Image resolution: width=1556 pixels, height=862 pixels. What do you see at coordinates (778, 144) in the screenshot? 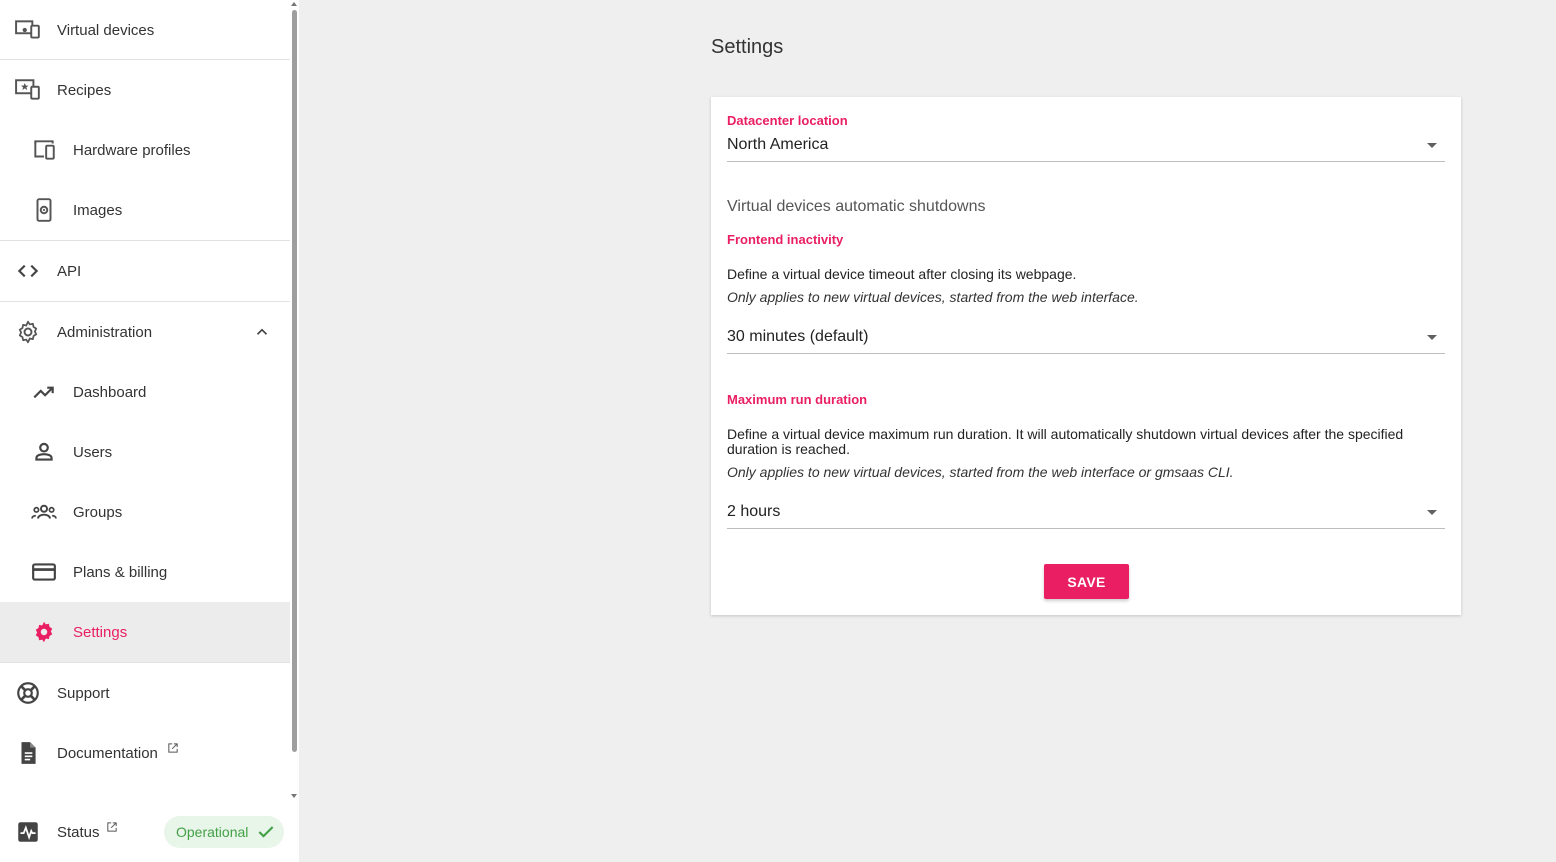
I see `select-value: North America` at bounding box center [778, 144].